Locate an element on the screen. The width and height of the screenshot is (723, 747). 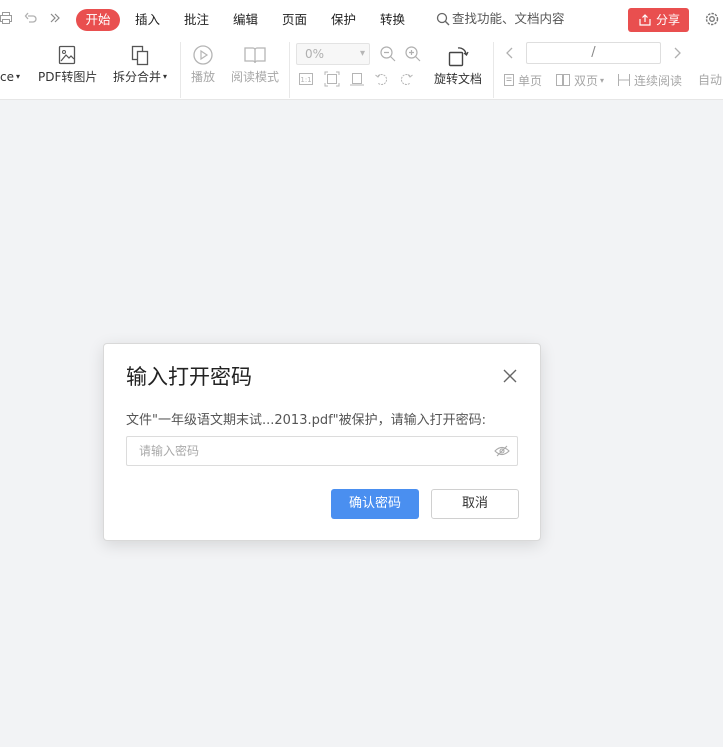
cancel-button: 取消 is located at coordinates (475, 504).